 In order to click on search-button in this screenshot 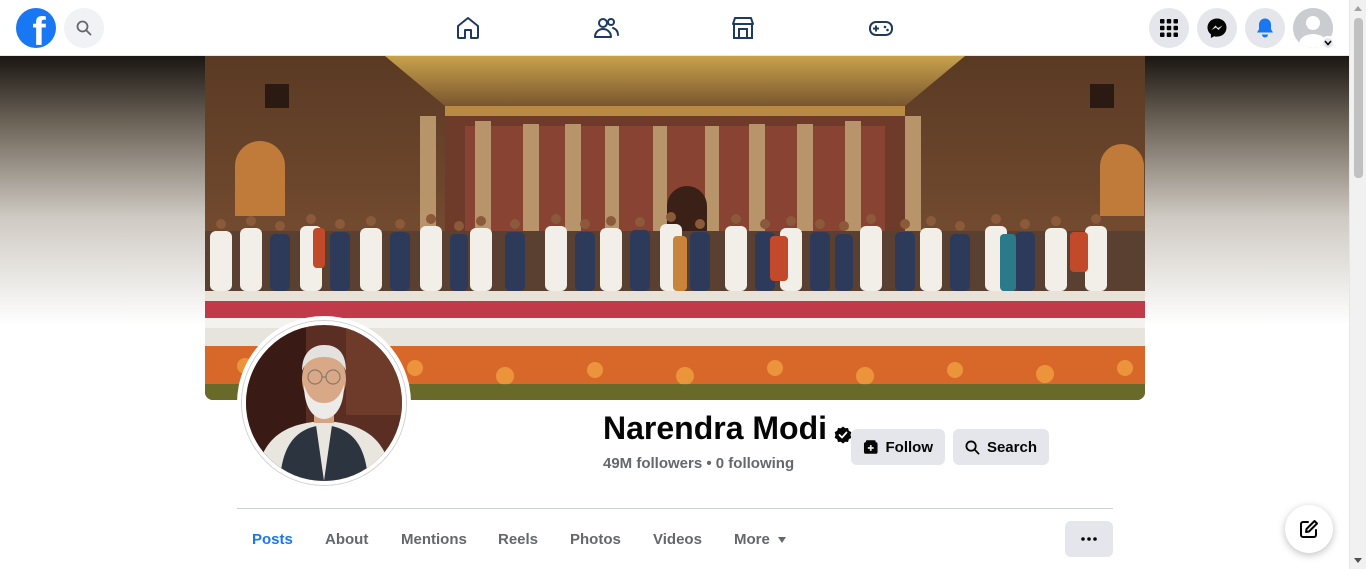, I will do `click(84, 28)`.